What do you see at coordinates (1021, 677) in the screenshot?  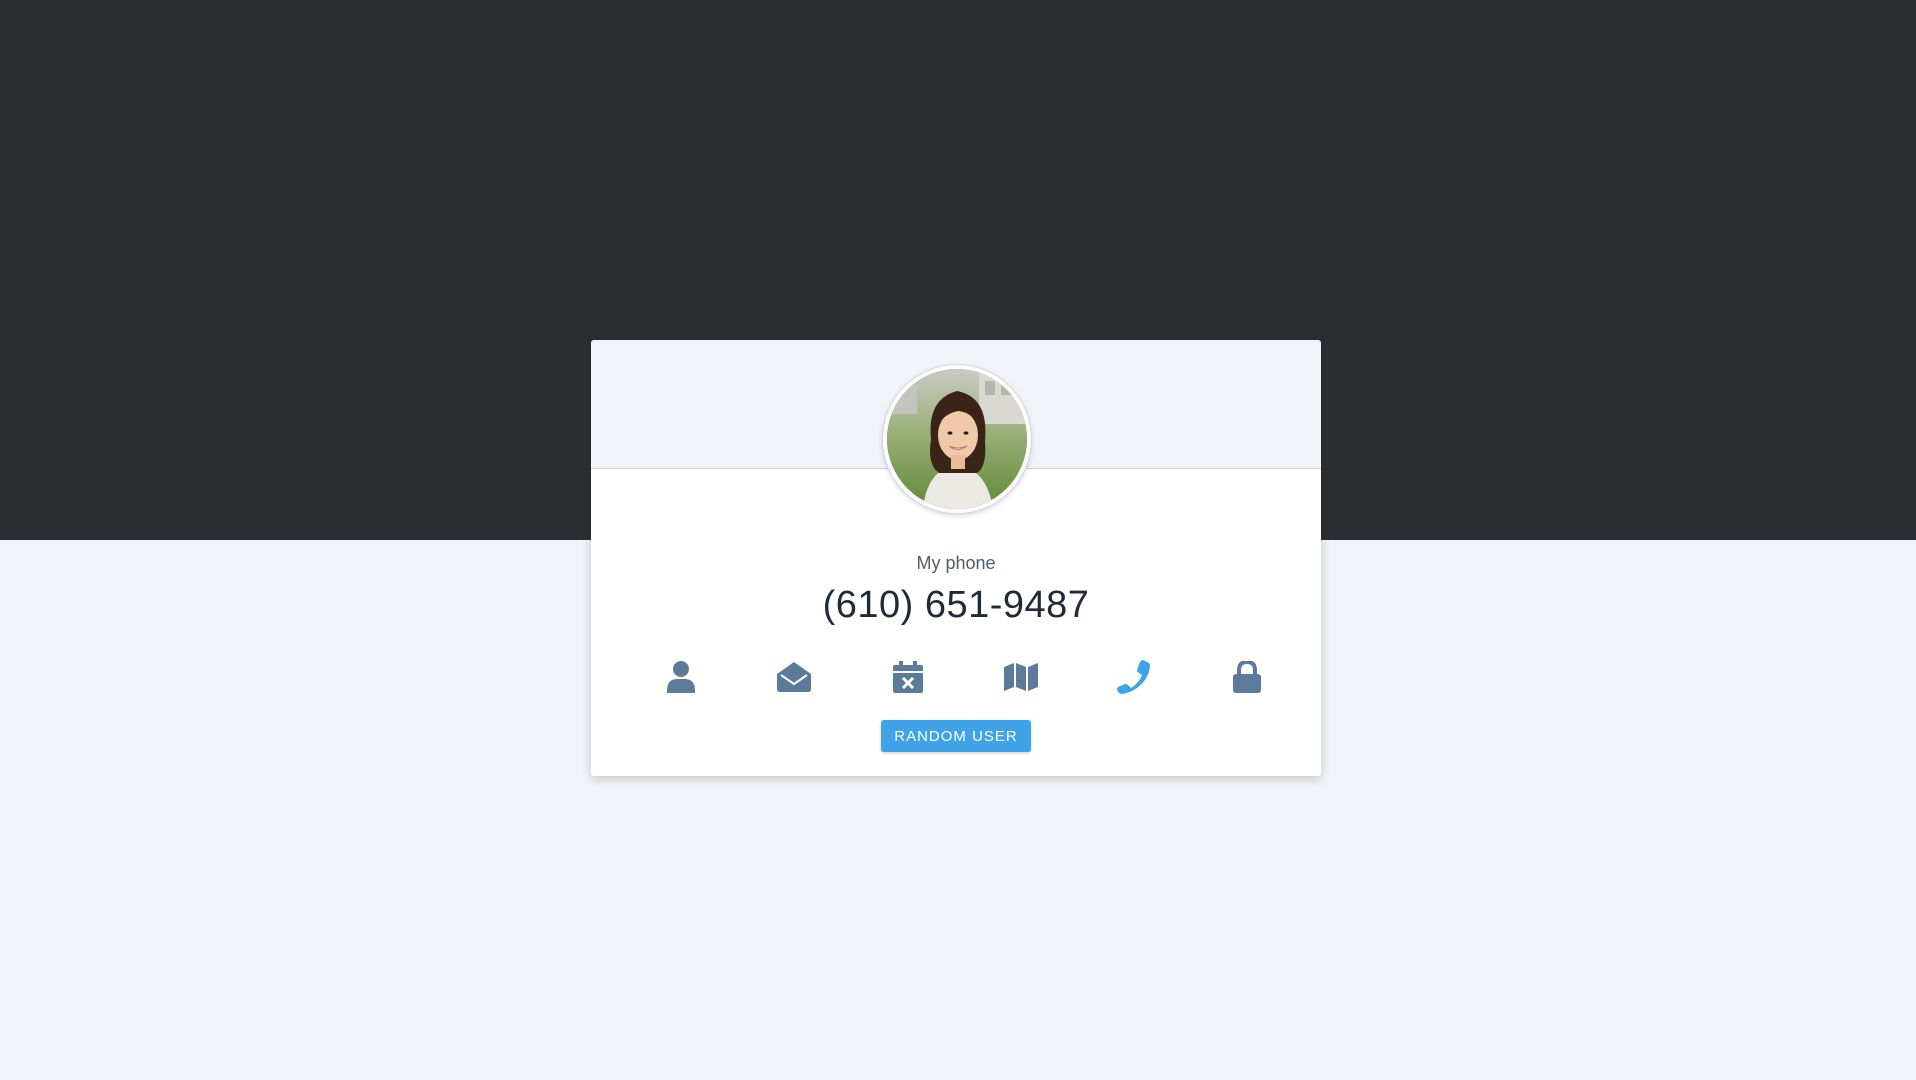 I see `map-icon` at bounding box center [1021, 677].